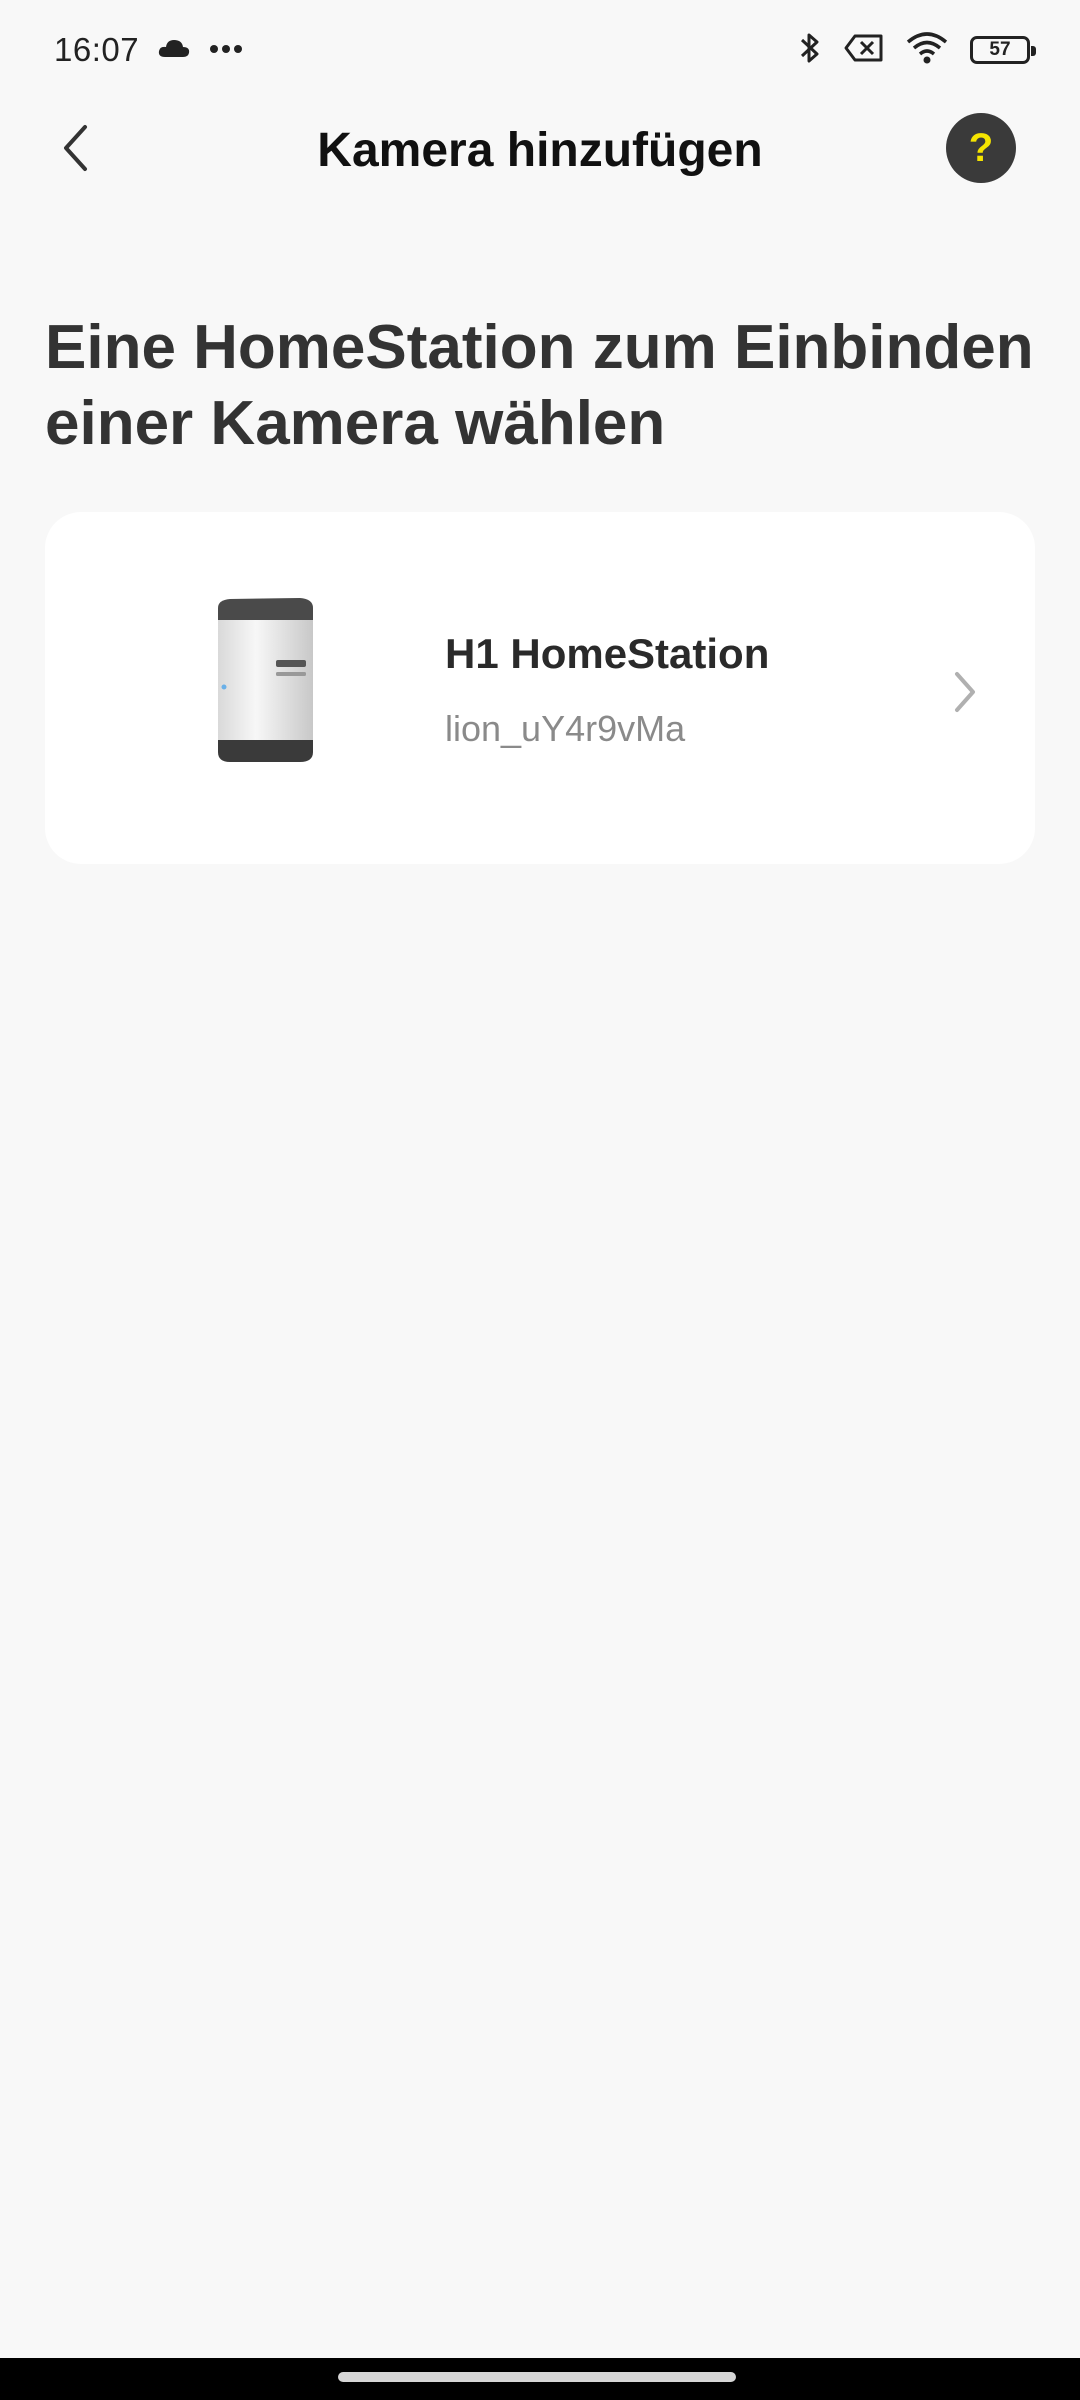 The height and width of the screenshot is (2400, 1080). What do you see at coordinates (226, 50) in the screenshot?
I see `more-dots-icon` at bounding box center [226, 50].